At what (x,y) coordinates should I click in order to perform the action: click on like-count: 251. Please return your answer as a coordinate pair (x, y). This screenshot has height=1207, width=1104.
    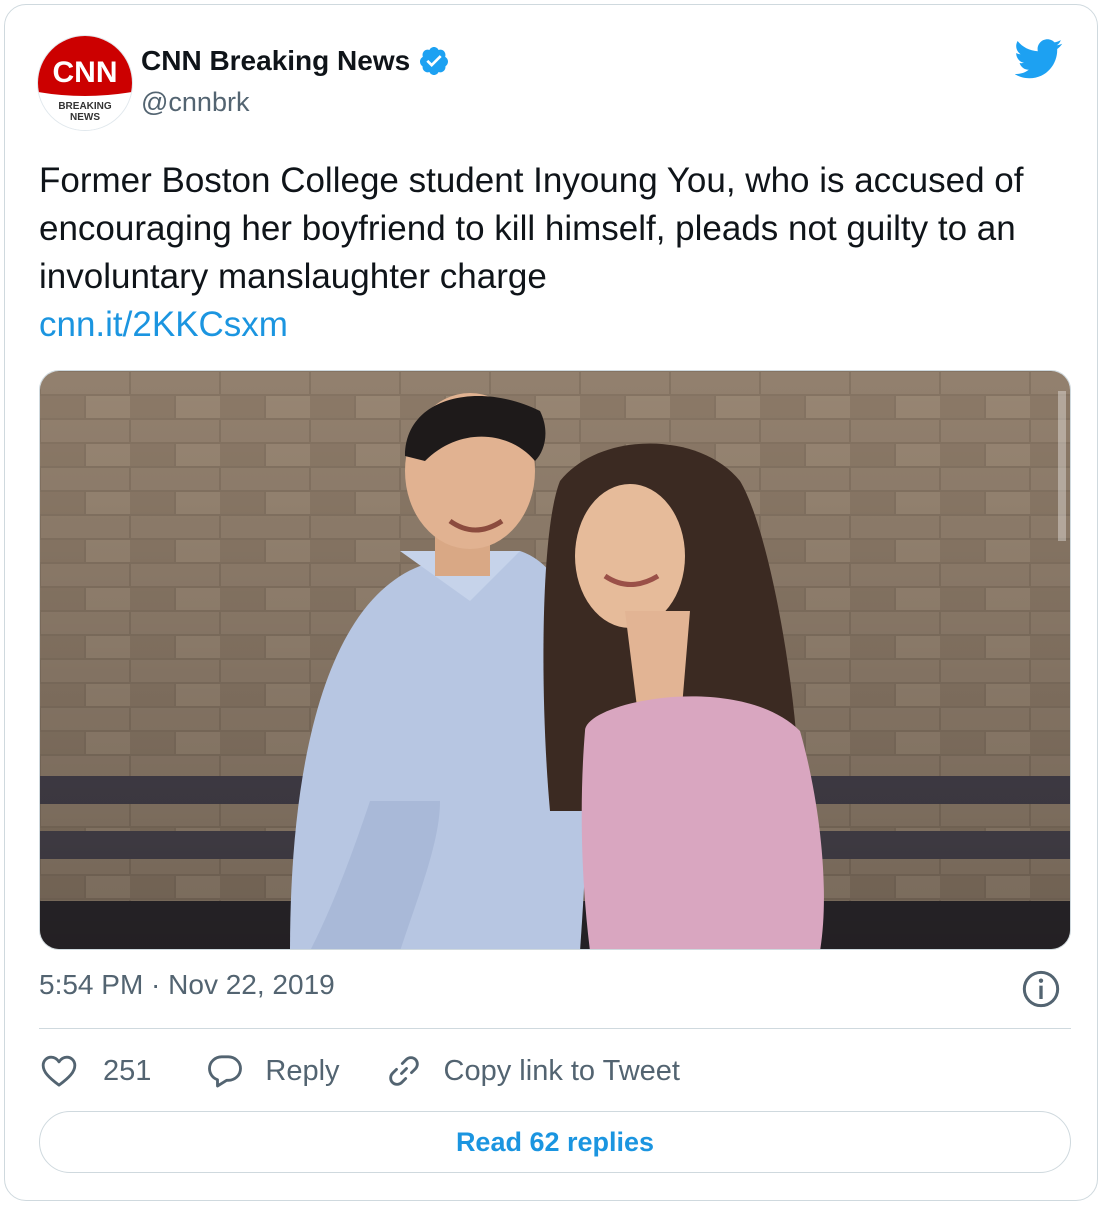
    Looking at the image, I should click on (127, 1070).